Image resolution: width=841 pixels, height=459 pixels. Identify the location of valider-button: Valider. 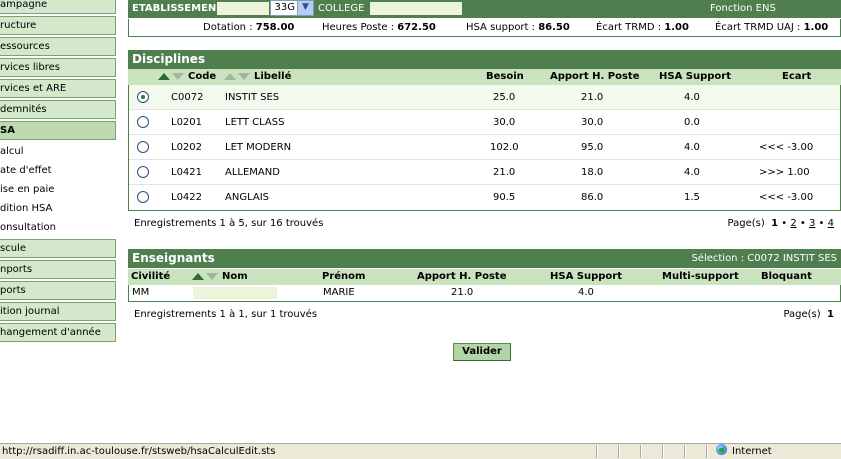
(482, 352).